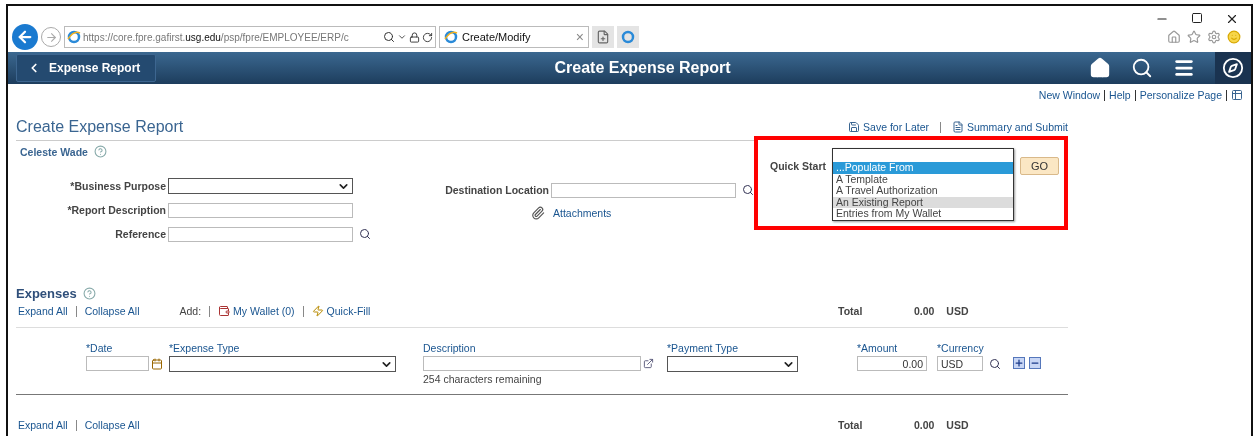 The image size is (1257, 436). What do you see at coordinates (140, 234) in the screenshot?
I see `field-label: Reference` at bounding box center [140, 234].